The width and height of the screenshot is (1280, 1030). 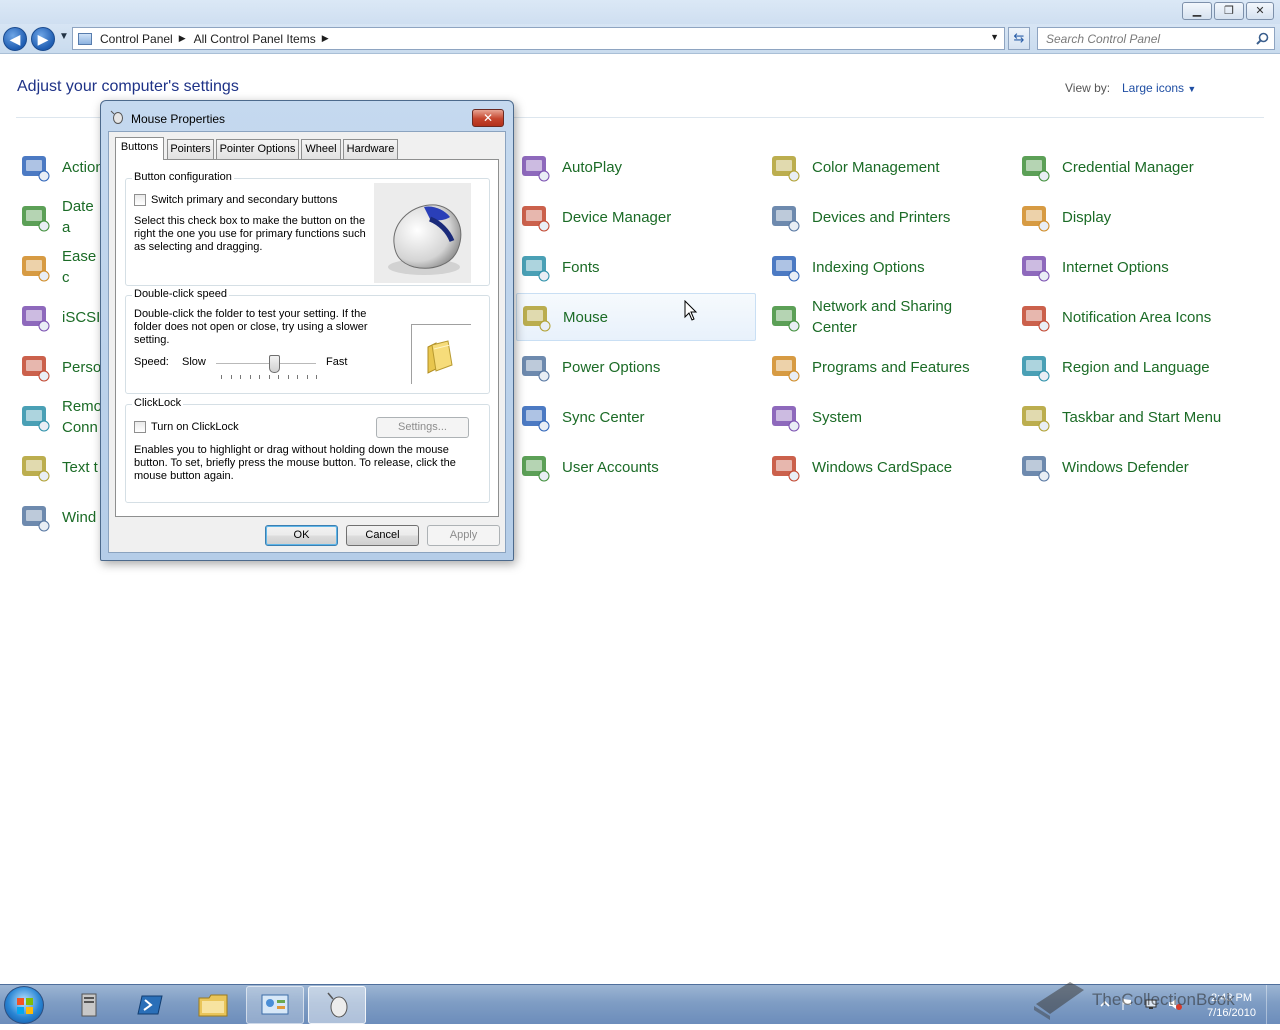 I want to click on book-watermark-icon, so click(x=1059, y=1001).